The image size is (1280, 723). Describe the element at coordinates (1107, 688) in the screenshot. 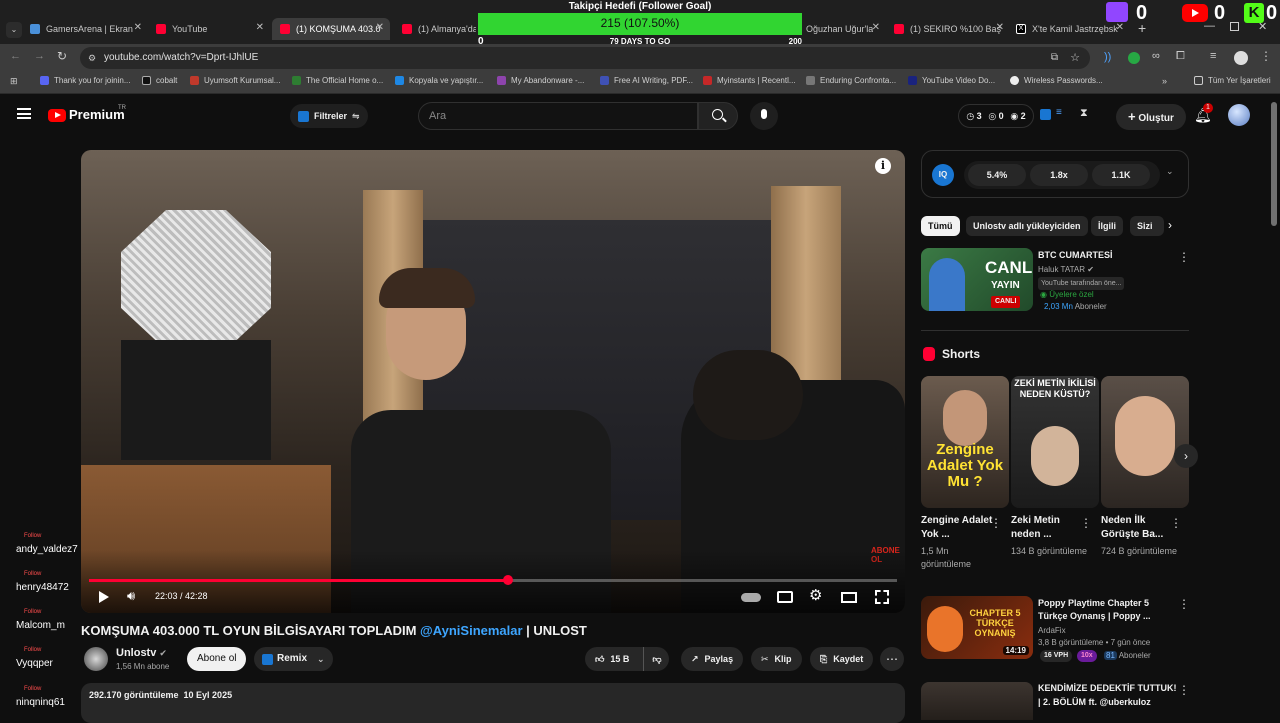

I see `rec-title: KENDİMİZE DEDEKTİF TUTTUK!` at that location.